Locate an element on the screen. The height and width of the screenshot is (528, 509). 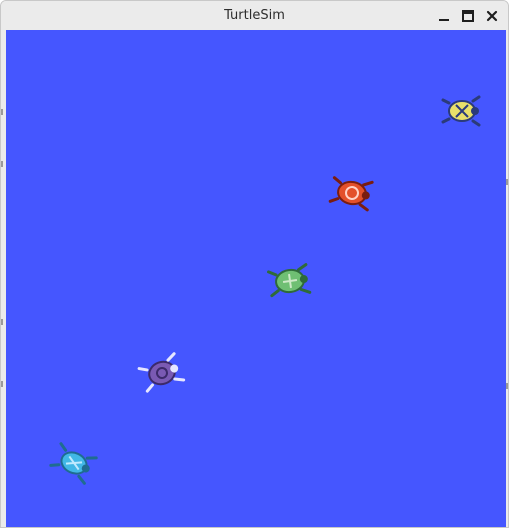
turtle-yellow is located at coordinates (462, 111).